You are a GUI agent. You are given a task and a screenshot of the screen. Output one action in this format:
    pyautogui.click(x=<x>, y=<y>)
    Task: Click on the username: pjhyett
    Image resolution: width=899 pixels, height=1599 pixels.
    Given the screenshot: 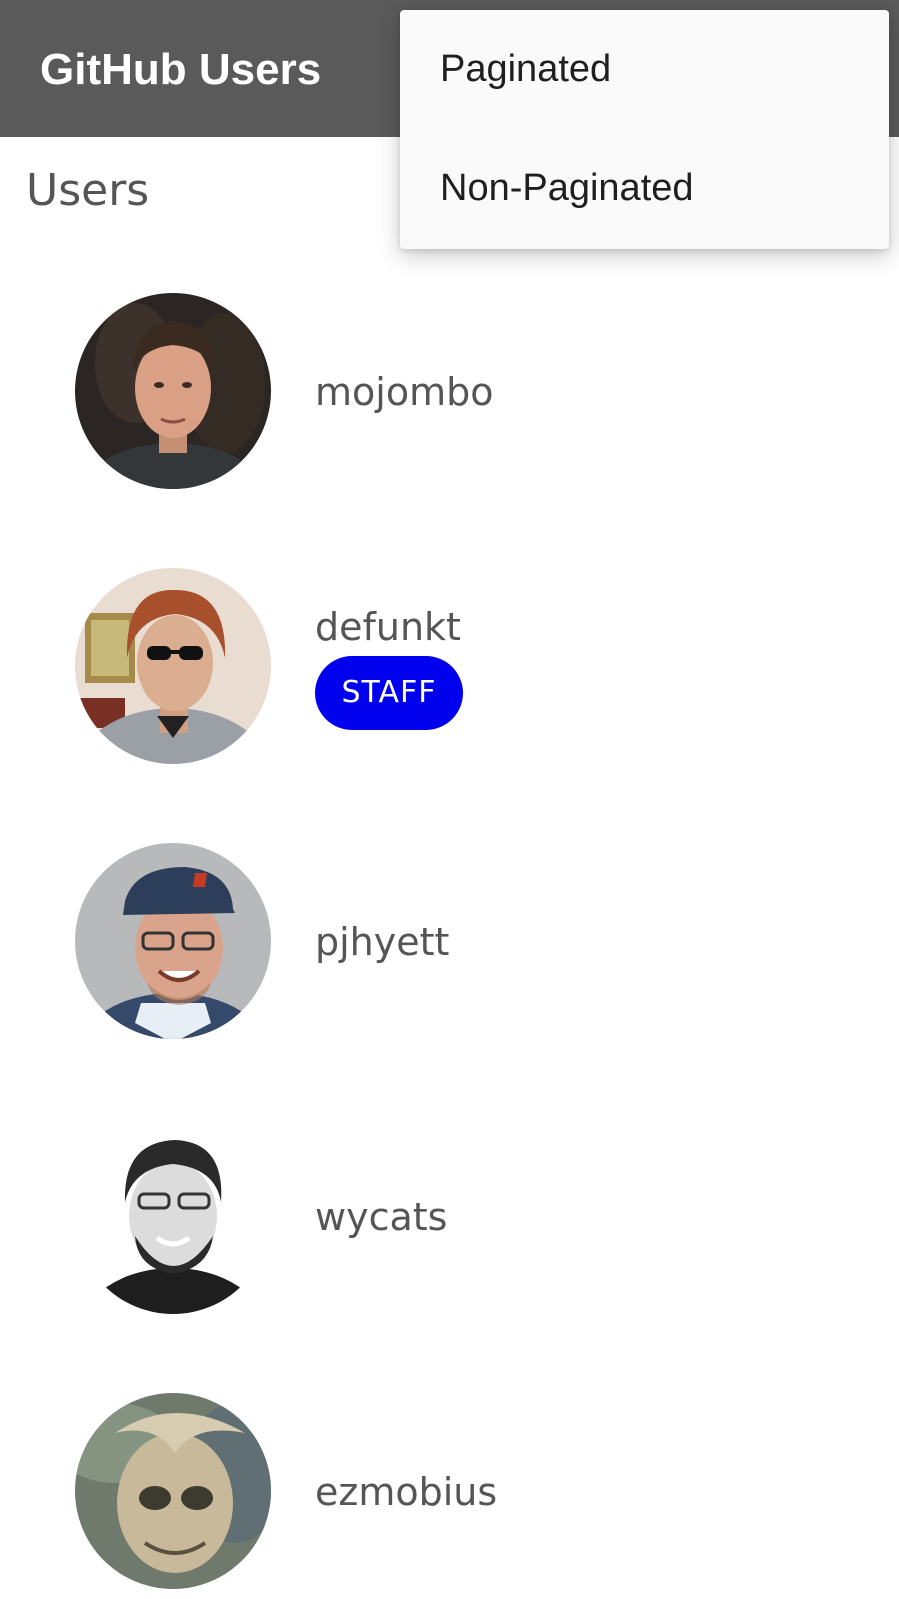 What is the action you would take?
    pyautogui.click(x=382, y=941)
    